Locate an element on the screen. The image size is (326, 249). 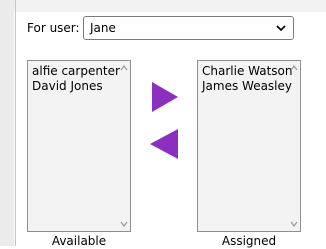
assigned-caption: Assigned is located at coordinates (249, 241).